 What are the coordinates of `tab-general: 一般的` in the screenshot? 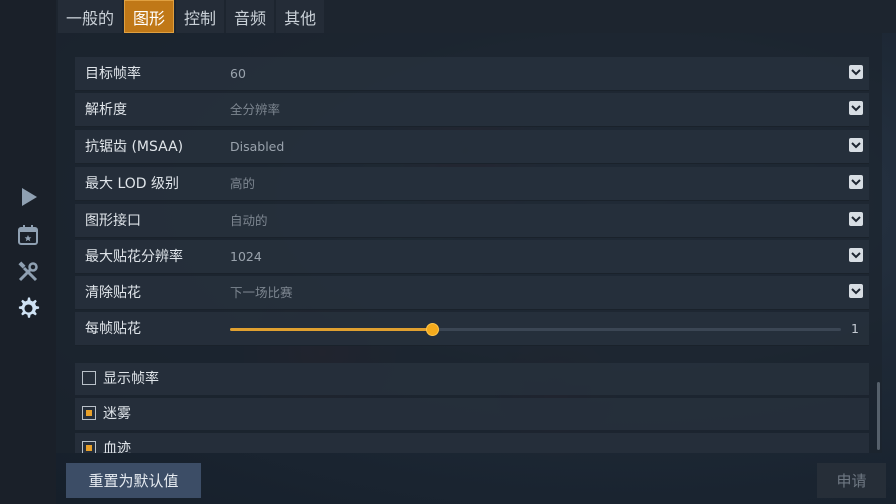 It's located at (90, 16).